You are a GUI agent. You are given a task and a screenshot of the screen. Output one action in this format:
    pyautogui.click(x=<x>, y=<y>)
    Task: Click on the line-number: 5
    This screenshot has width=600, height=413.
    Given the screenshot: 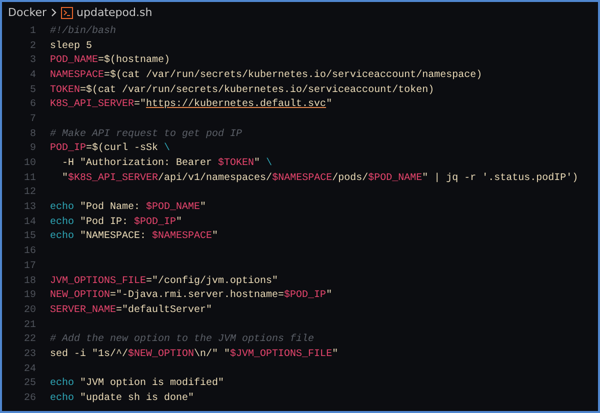 What is the action you would take?
    pyautogui.click(x=32, y=90)
    